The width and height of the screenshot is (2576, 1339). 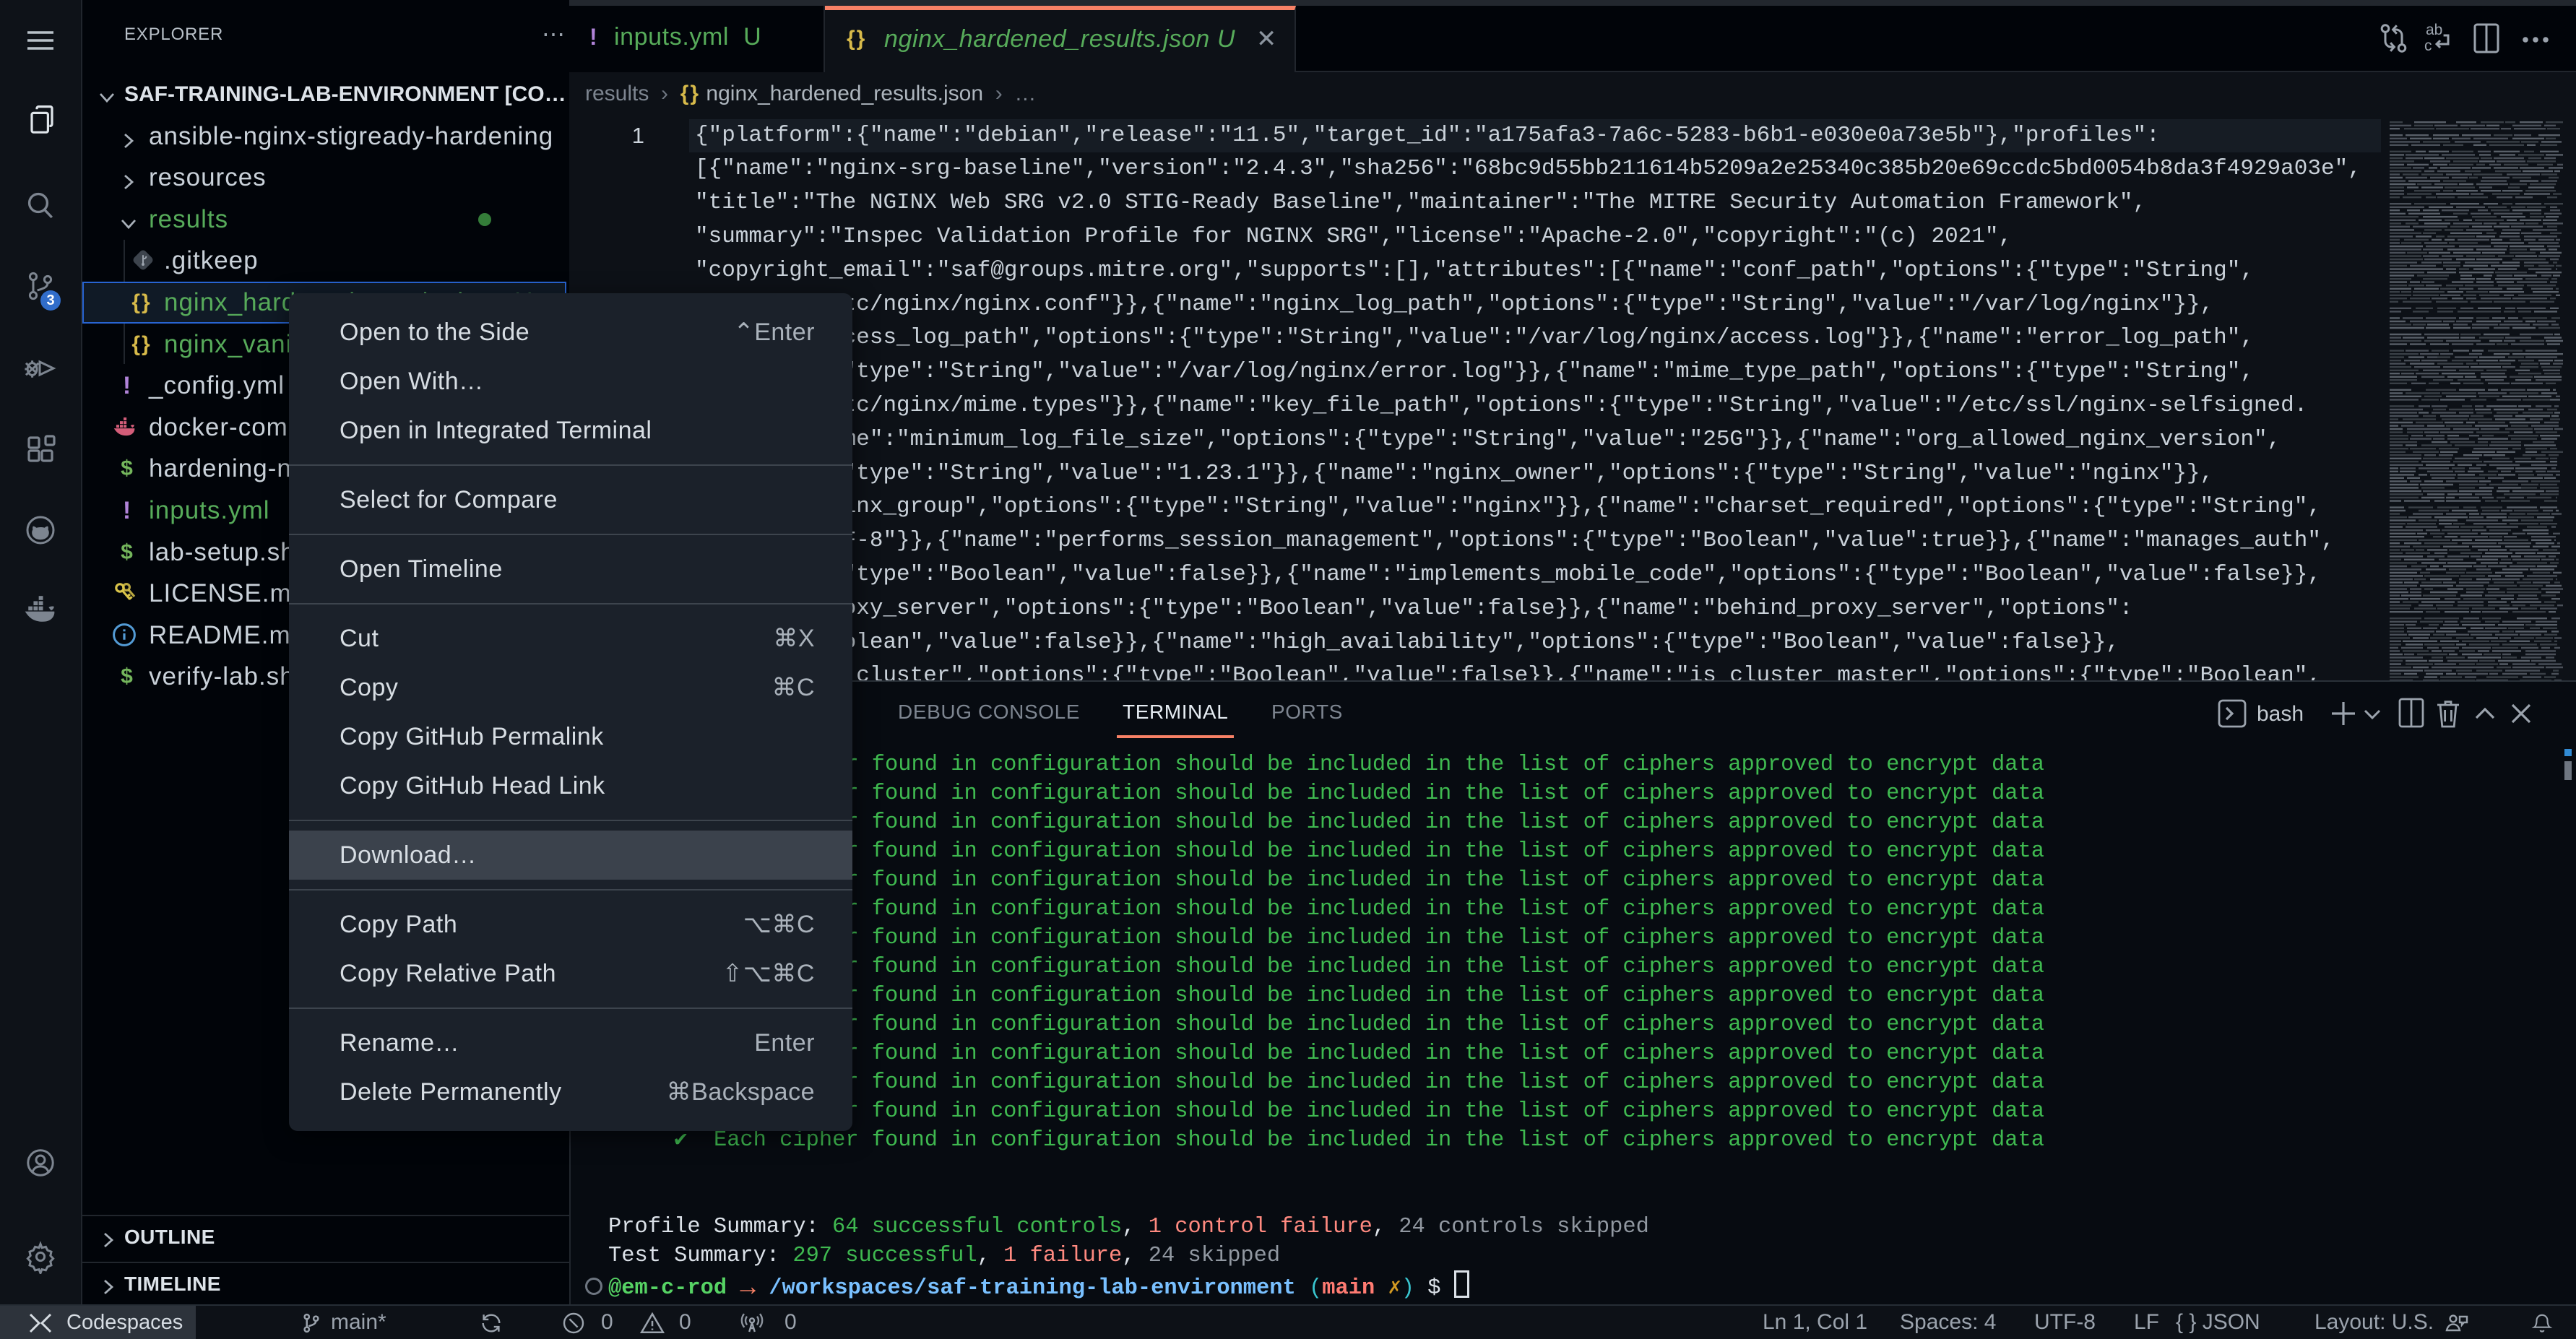 What do you see at coordinates (2281, 714) in the screenshot?
I see `svg-text: bash` at bounding box center [2281, 714].